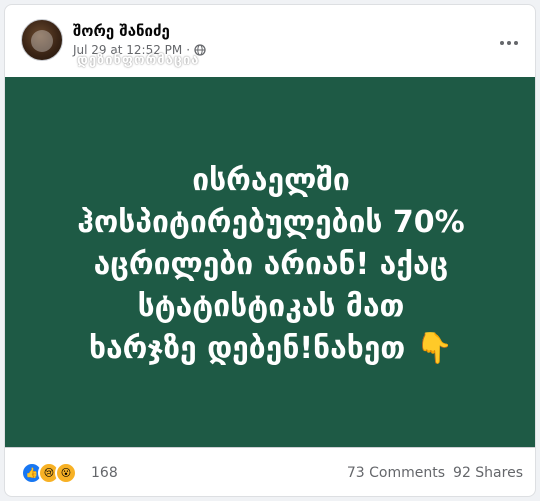 The height and width of the screenshot is (501, 540). What do you see at coordinates (270, 471) in the screenshot?
I see `reactions-bar: 👍 😢 😮 168 73 Comments 92 Shares` at bounding box center [270, 471].